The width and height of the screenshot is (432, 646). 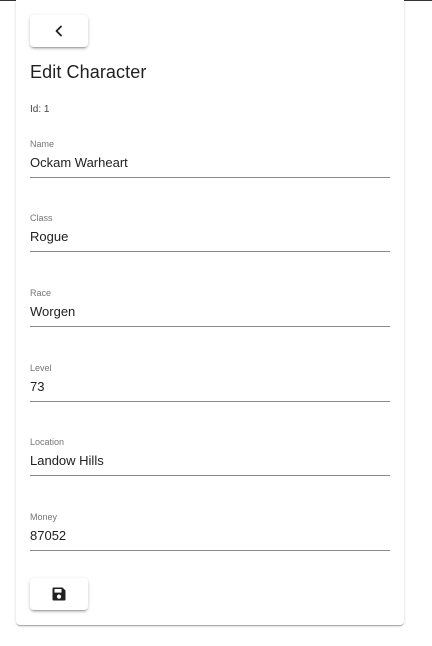 I want to click on level-field: Level 73, so click(x=210, y=382).